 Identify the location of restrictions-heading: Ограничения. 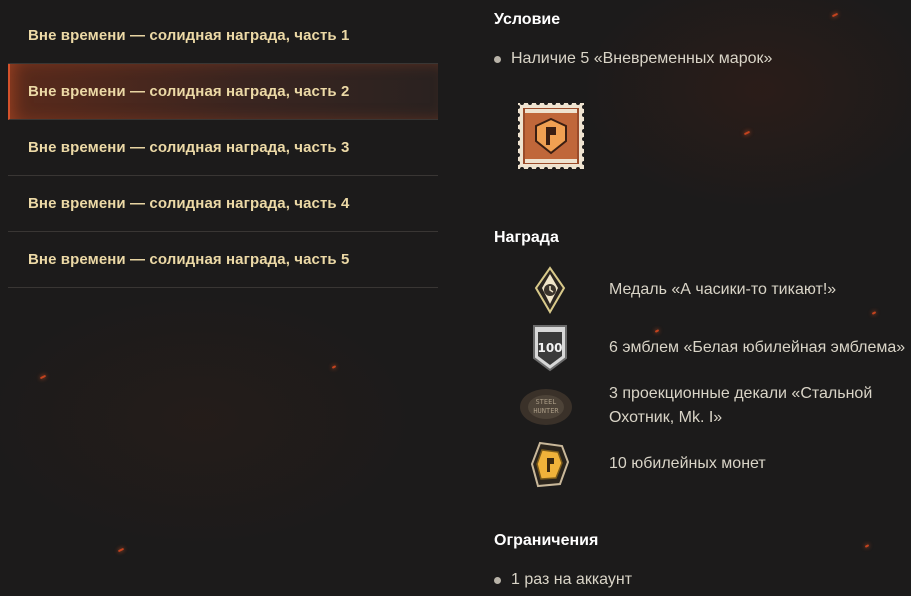
(546, 540).